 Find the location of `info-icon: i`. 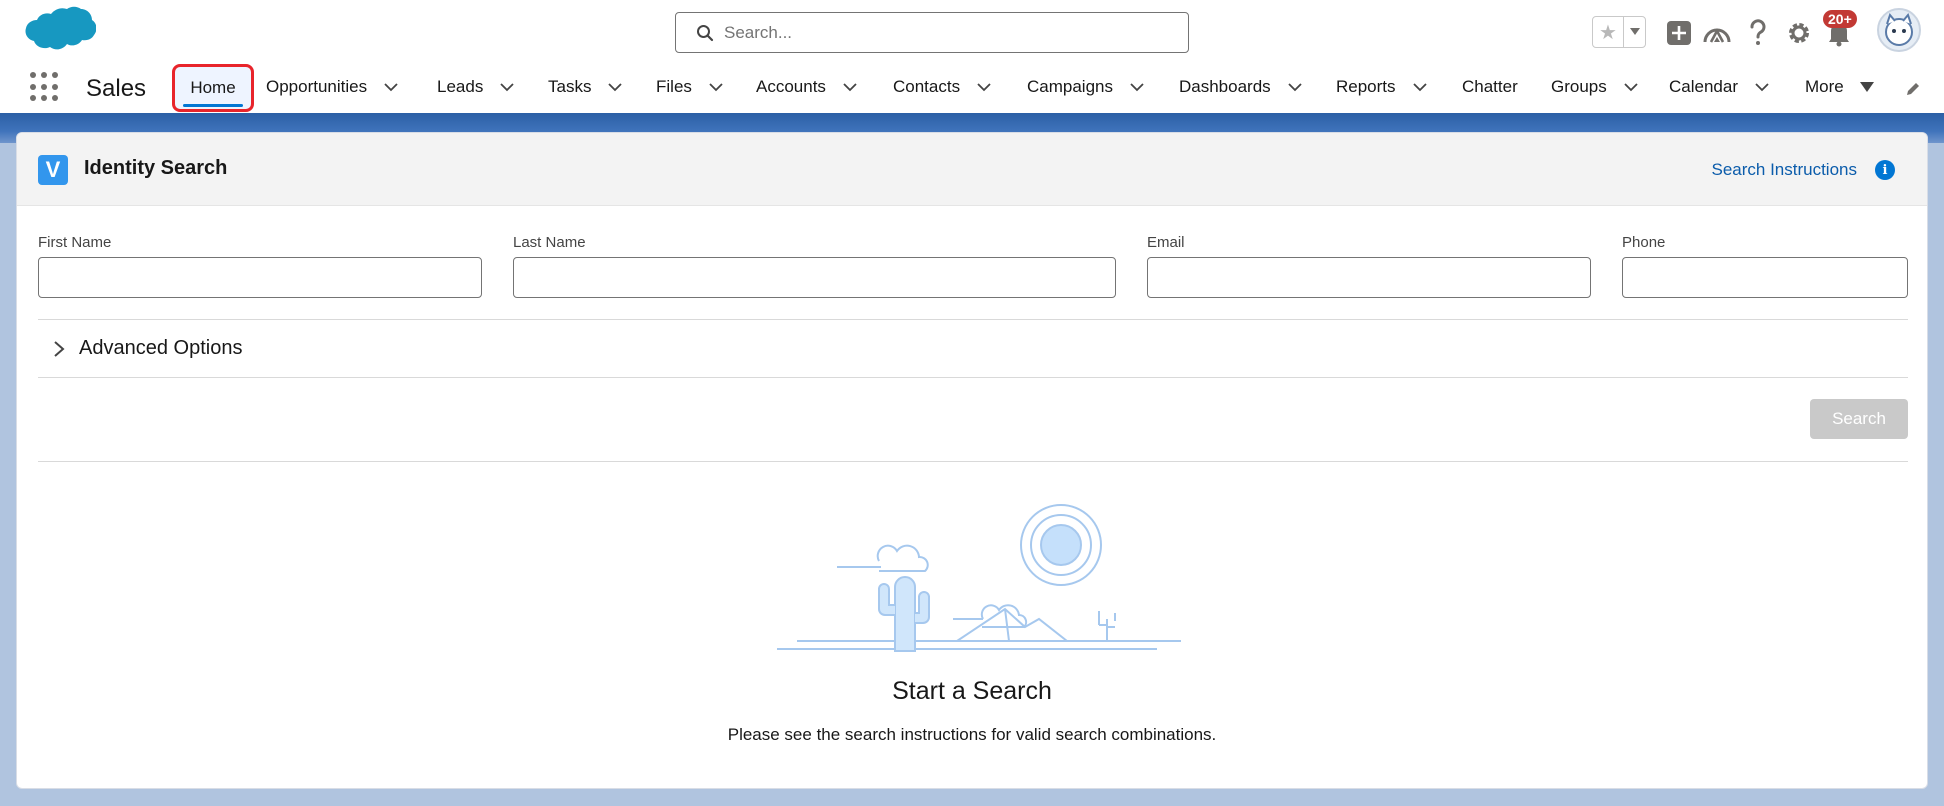

info-icon: i is located at coordinates (1885, 170).